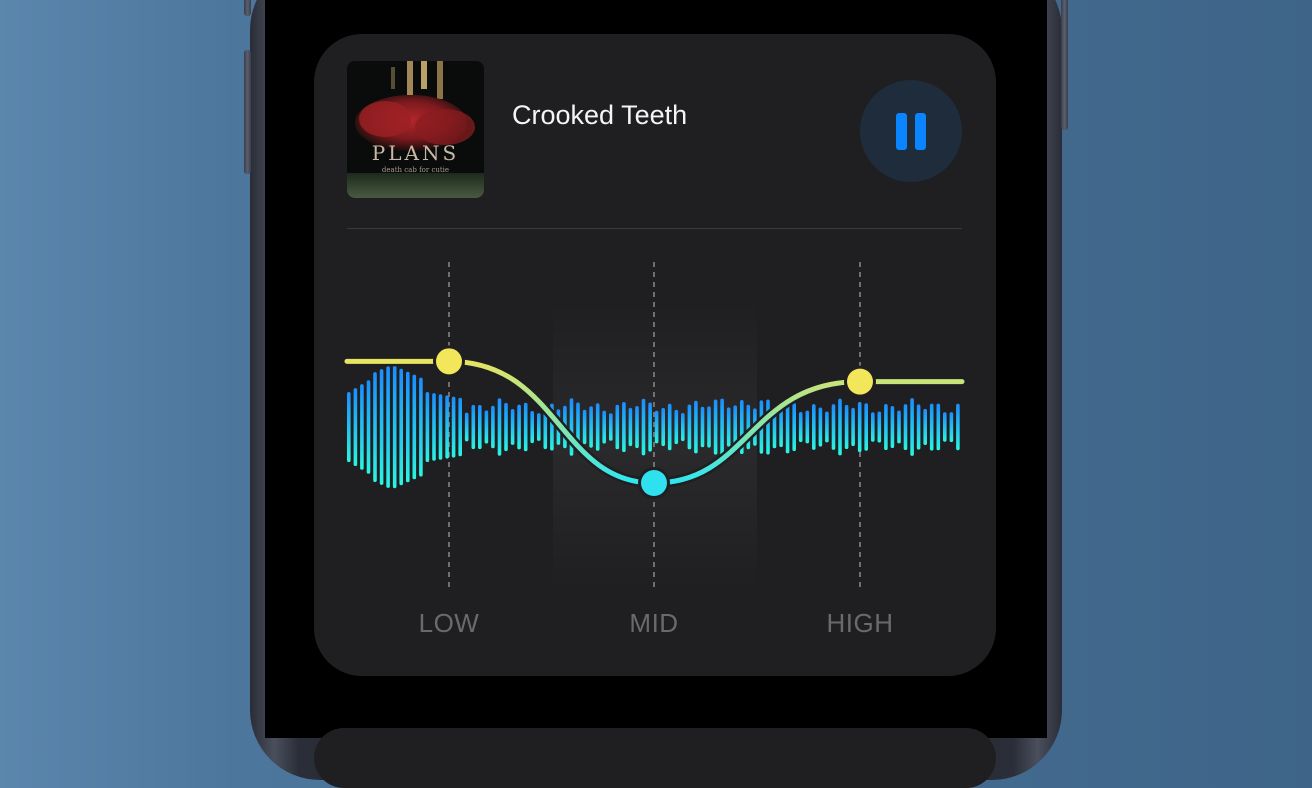 The height and width of the screenshot is (788, 1312). What do you see at coordinates (860, 623) in the screenshot?
I see `band-label-high: HIGH` at bounding box center [860, 623].